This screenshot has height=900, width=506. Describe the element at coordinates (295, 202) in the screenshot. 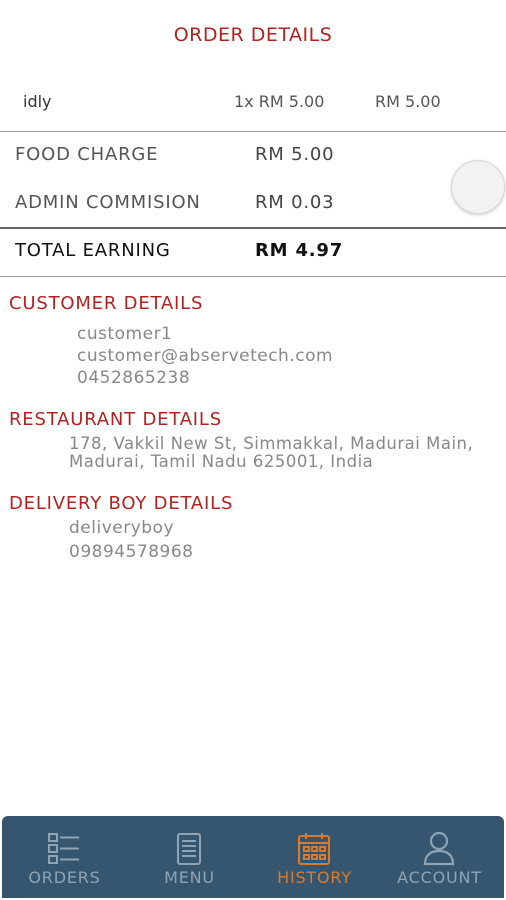

I see `admin-commission-value: RM 0.03` at that location.